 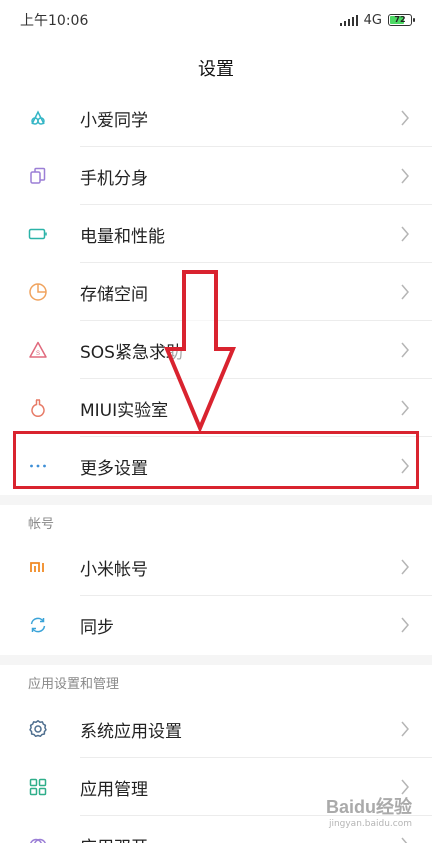 What do you see at coordinates (368, 807) in the screenshot?
I see `watermark-logo: Baidu经验` at bounding box center [368, 807].